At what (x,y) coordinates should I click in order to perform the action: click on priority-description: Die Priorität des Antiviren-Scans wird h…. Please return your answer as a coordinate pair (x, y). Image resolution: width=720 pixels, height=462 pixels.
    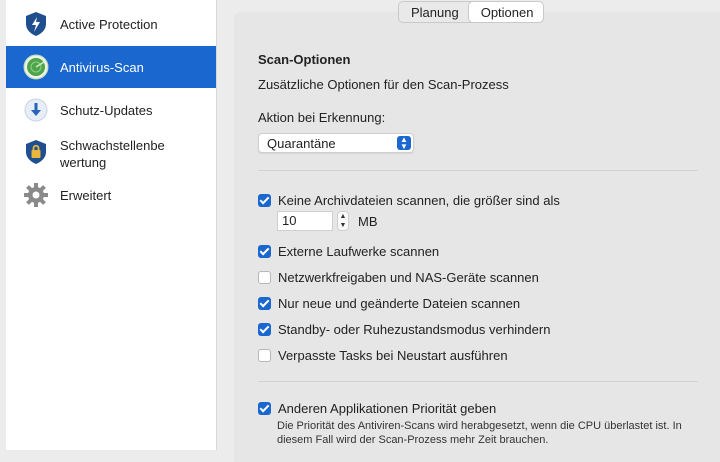
    Looking at the image, I should click on (479, 433).